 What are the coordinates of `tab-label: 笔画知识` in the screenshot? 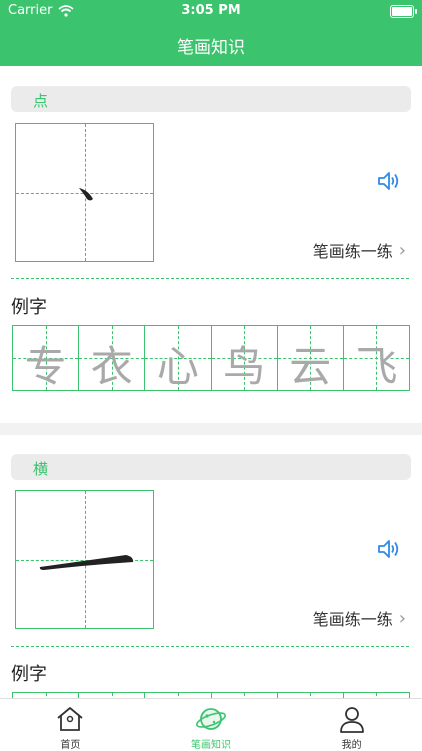 It's located at (211, 745).